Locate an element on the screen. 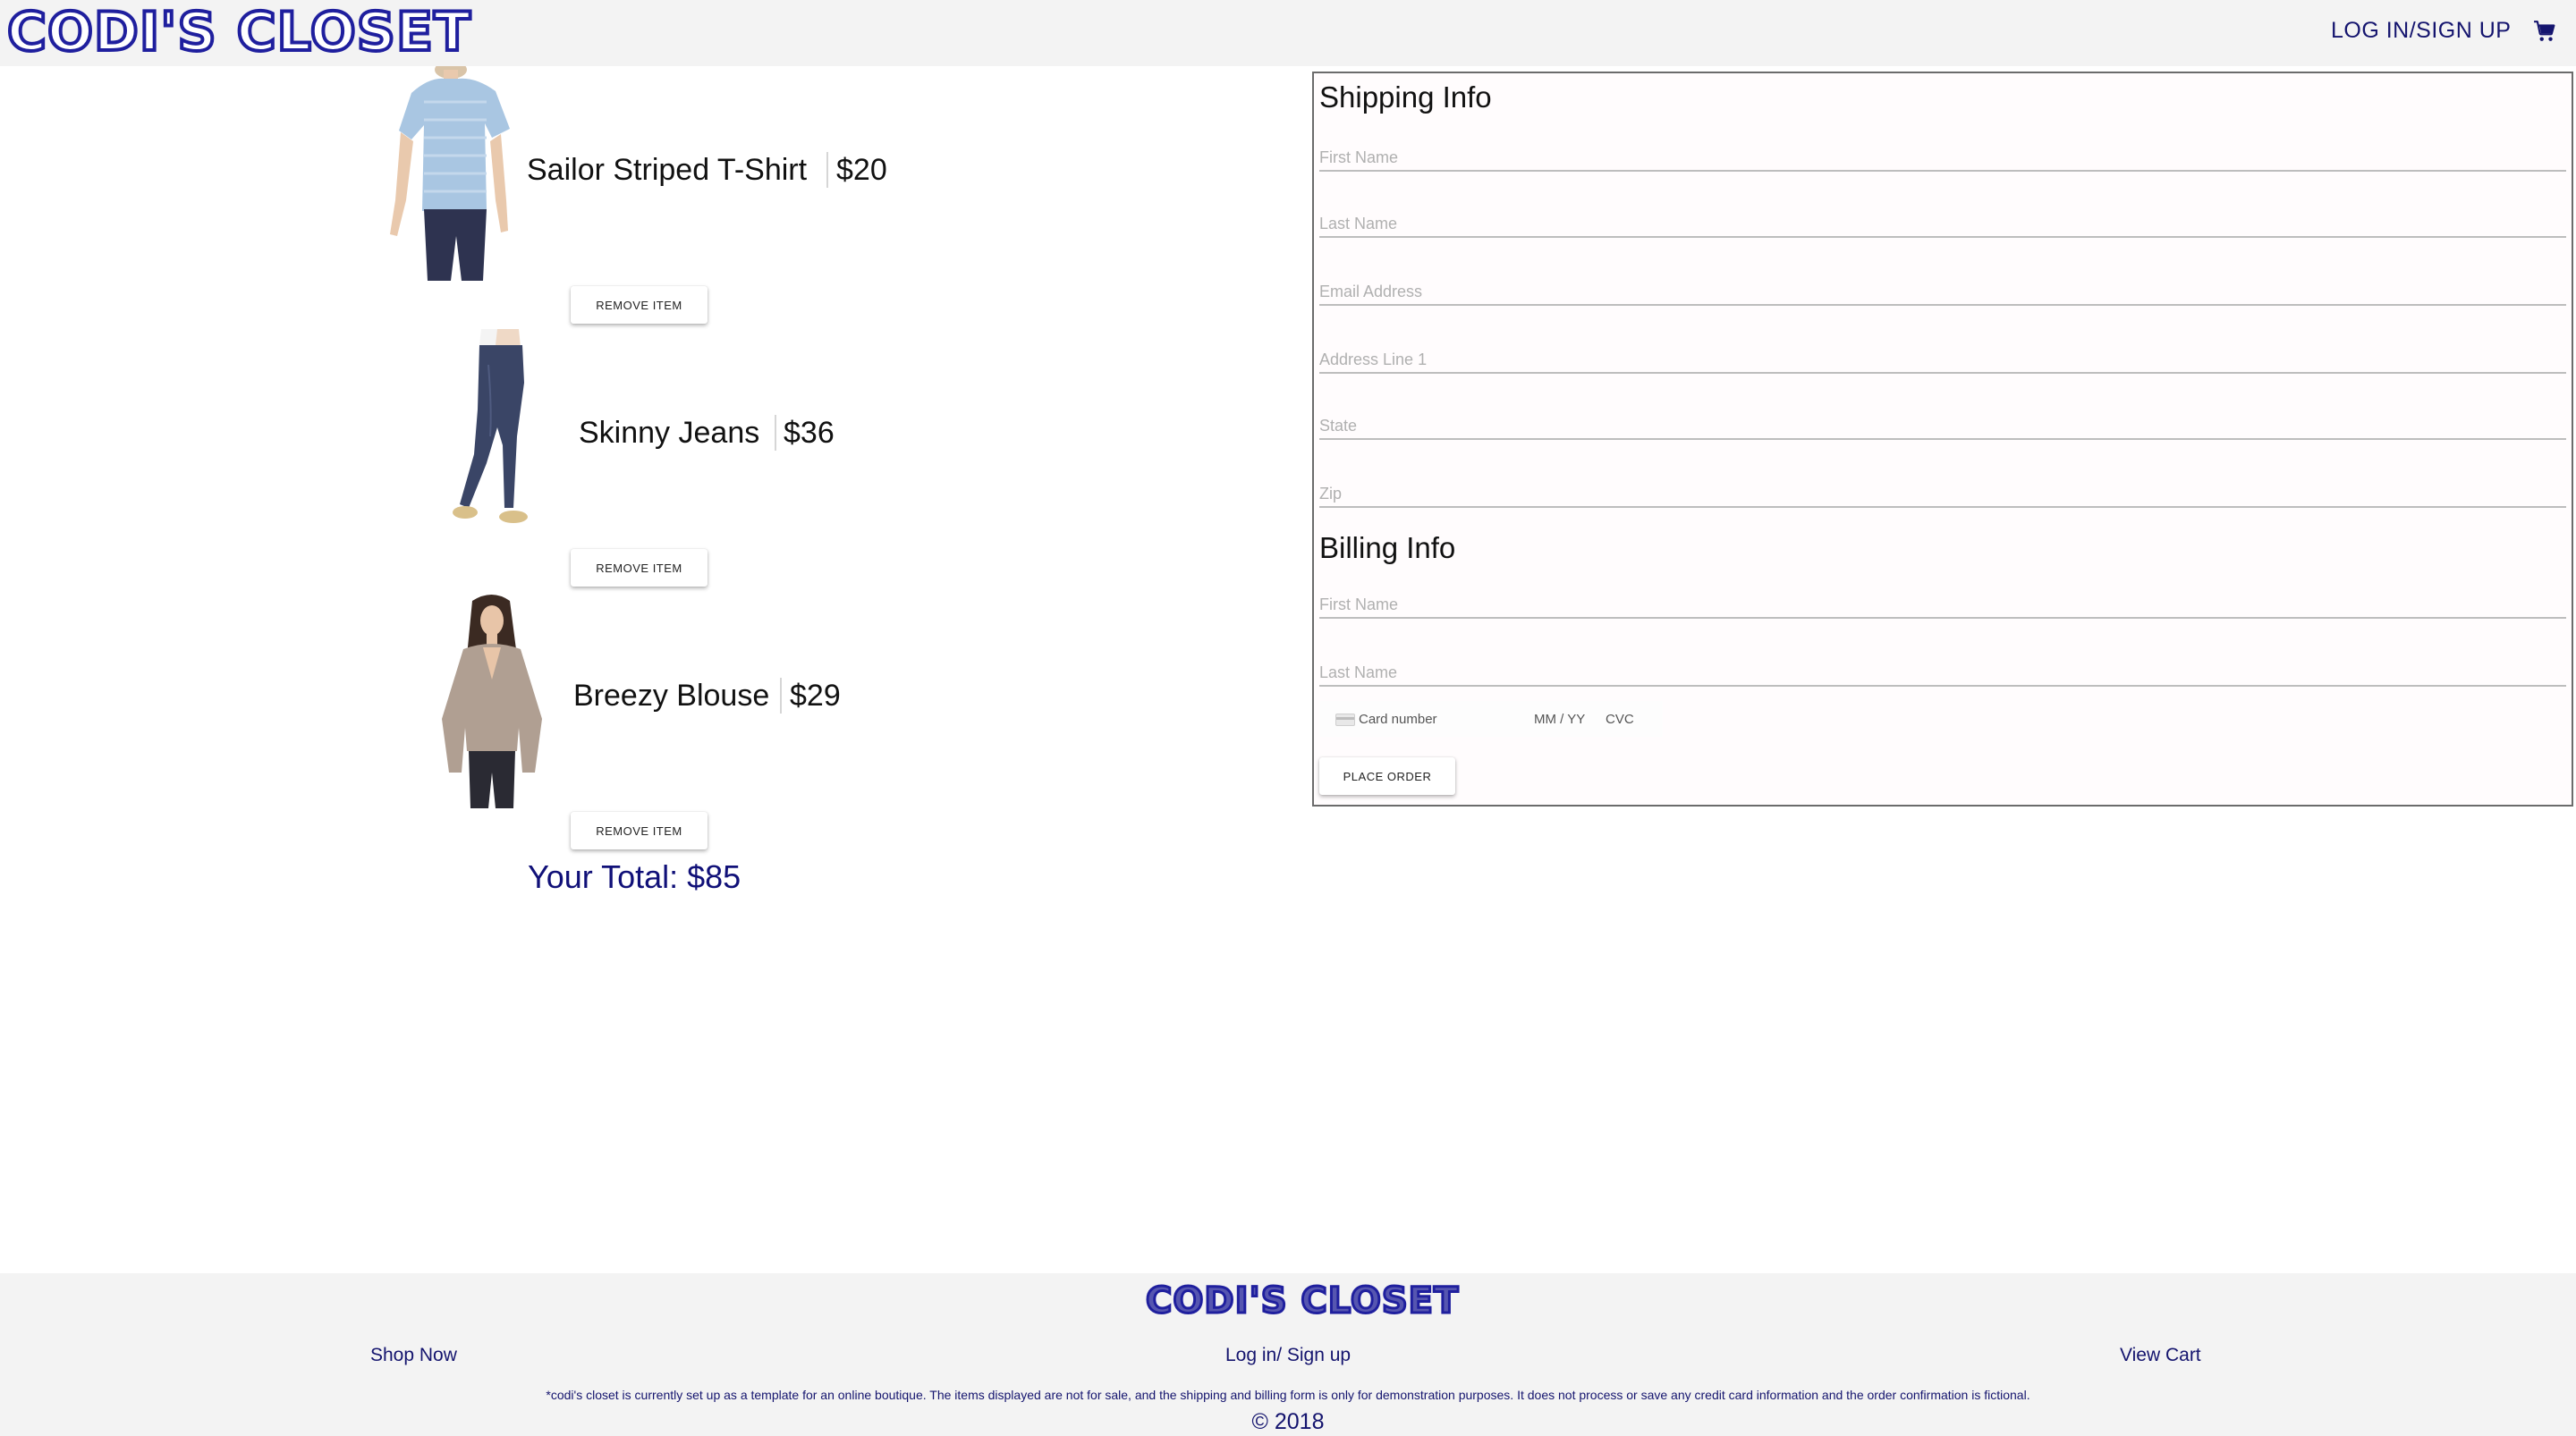 Image resolution: width=2576 pixels, height=1436 pixels. card-number-field is located at coordinates (1444, 719).